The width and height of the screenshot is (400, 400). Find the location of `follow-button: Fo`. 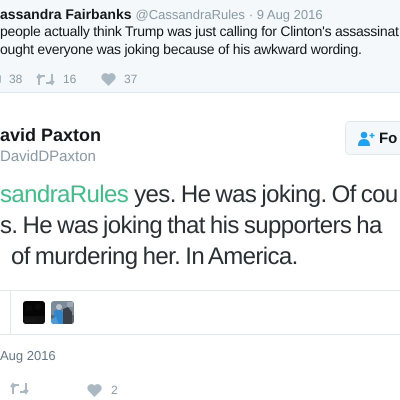

follow-button: Fo is located at coordinates (372, 138).